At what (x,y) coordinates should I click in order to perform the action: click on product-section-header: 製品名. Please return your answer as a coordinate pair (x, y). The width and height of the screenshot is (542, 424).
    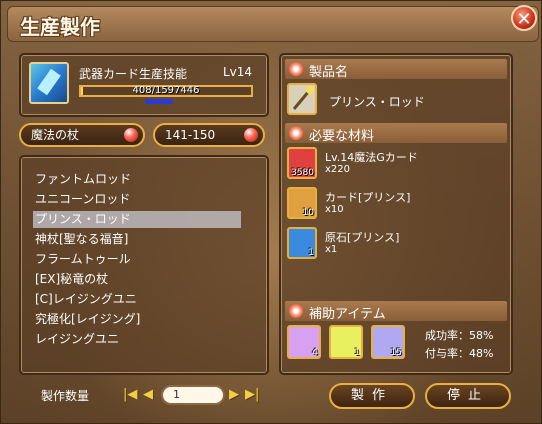
    Looking at the image, I should click on (396, 69).